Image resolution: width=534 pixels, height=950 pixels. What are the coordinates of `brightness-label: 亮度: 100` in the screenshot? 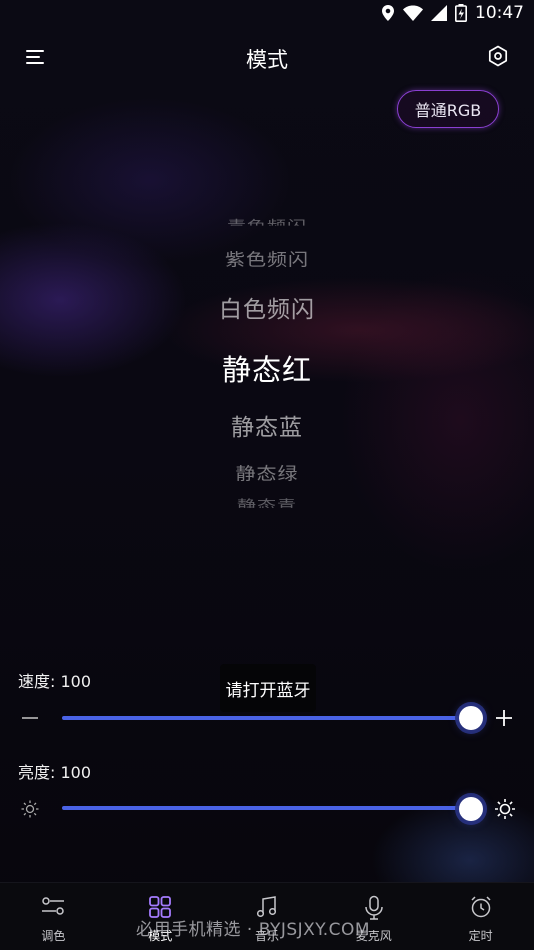 It's located at (55, 772).